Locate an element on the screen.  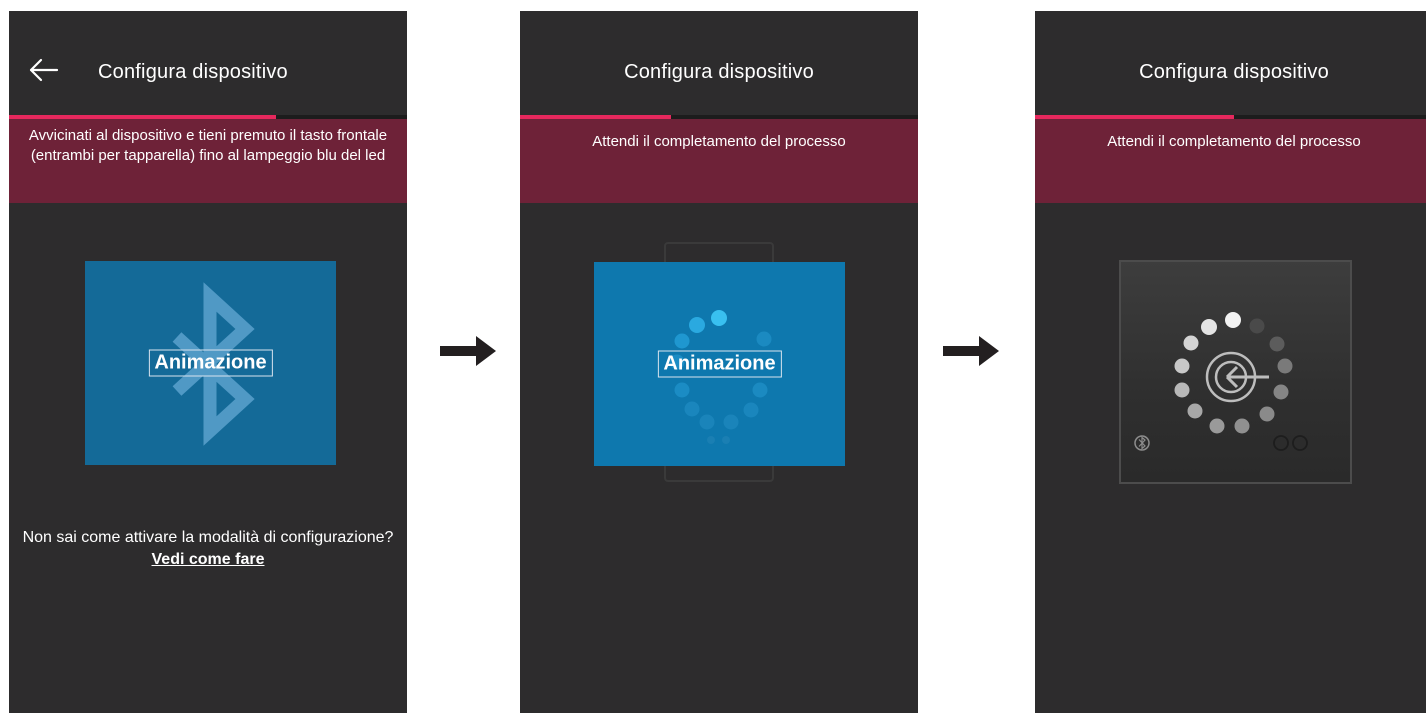
spinner-icon is located at coordinates (1233, 373).